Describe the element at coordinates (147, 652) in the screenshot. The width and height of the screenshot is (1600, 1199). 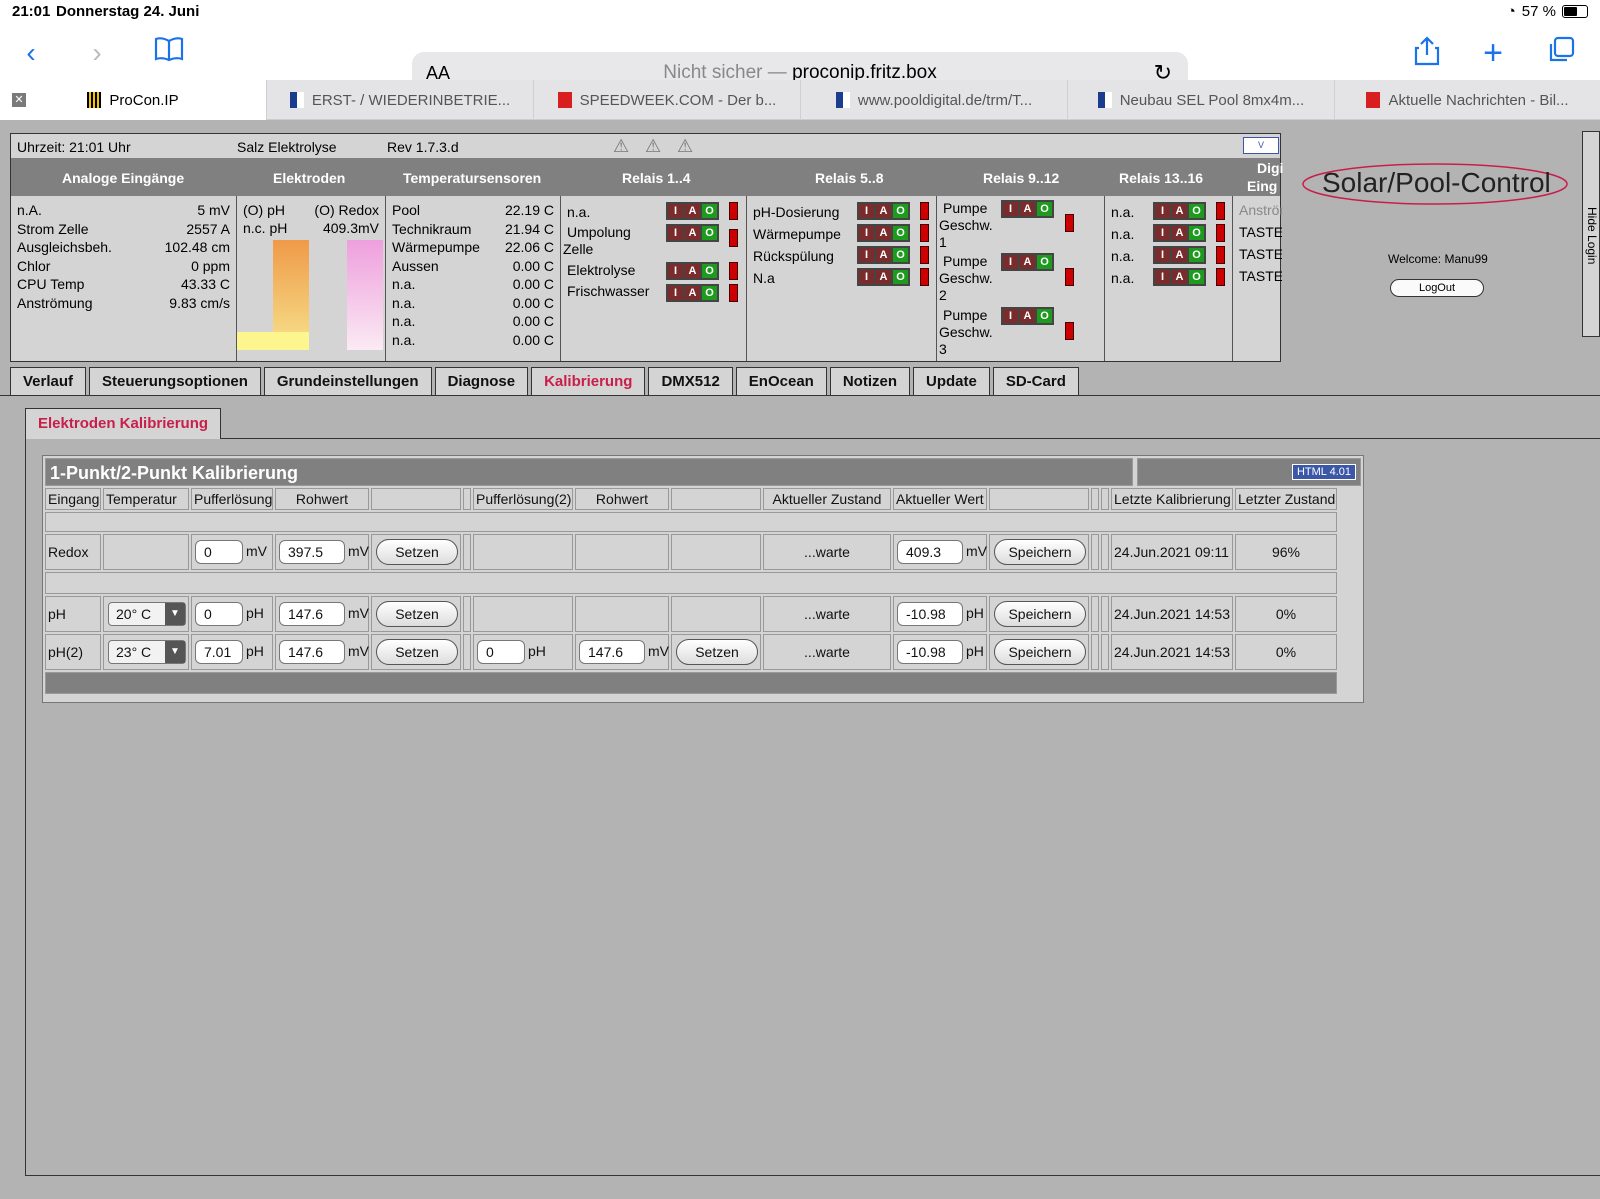
I see `temperature-select: 23° C ▼` at that location.